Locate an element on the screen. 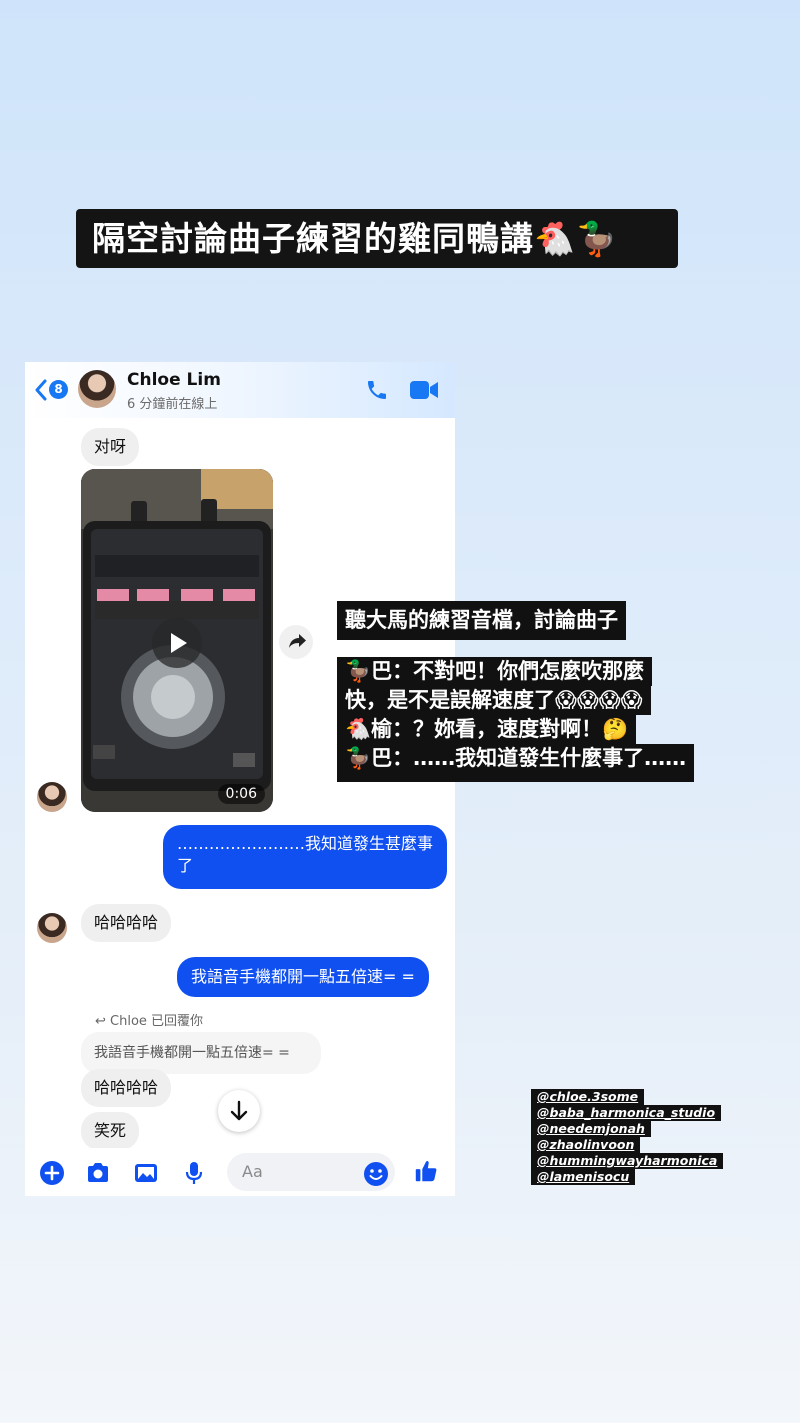 The image size is (800, 1423). caption-line: 快，是不是誤解速度了😱😱😱😱 is located at coordinates (494, 700).